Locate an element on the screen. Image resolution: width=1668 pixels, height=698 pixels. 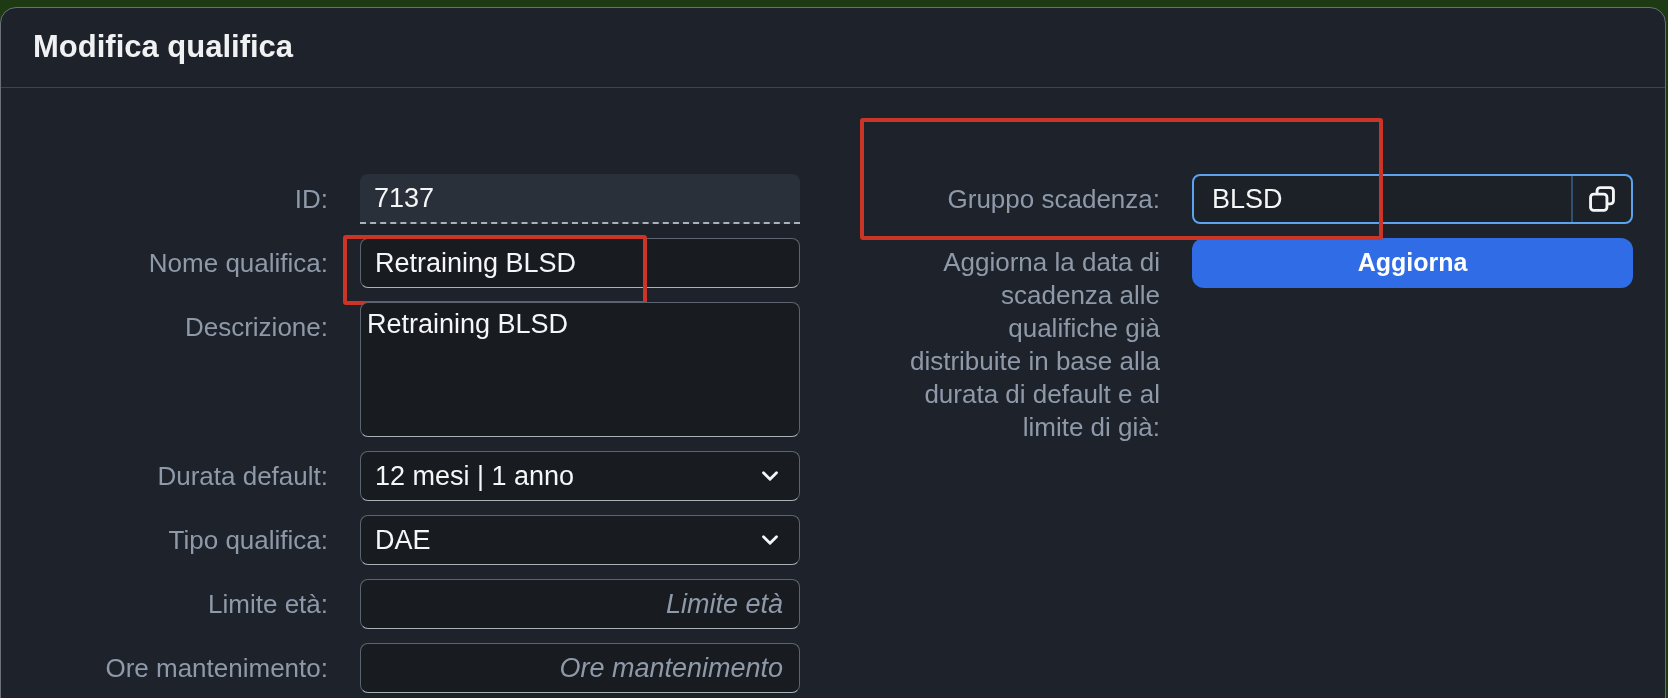
expiry-group-field: BLSD is located at coordinates (1412, 199).